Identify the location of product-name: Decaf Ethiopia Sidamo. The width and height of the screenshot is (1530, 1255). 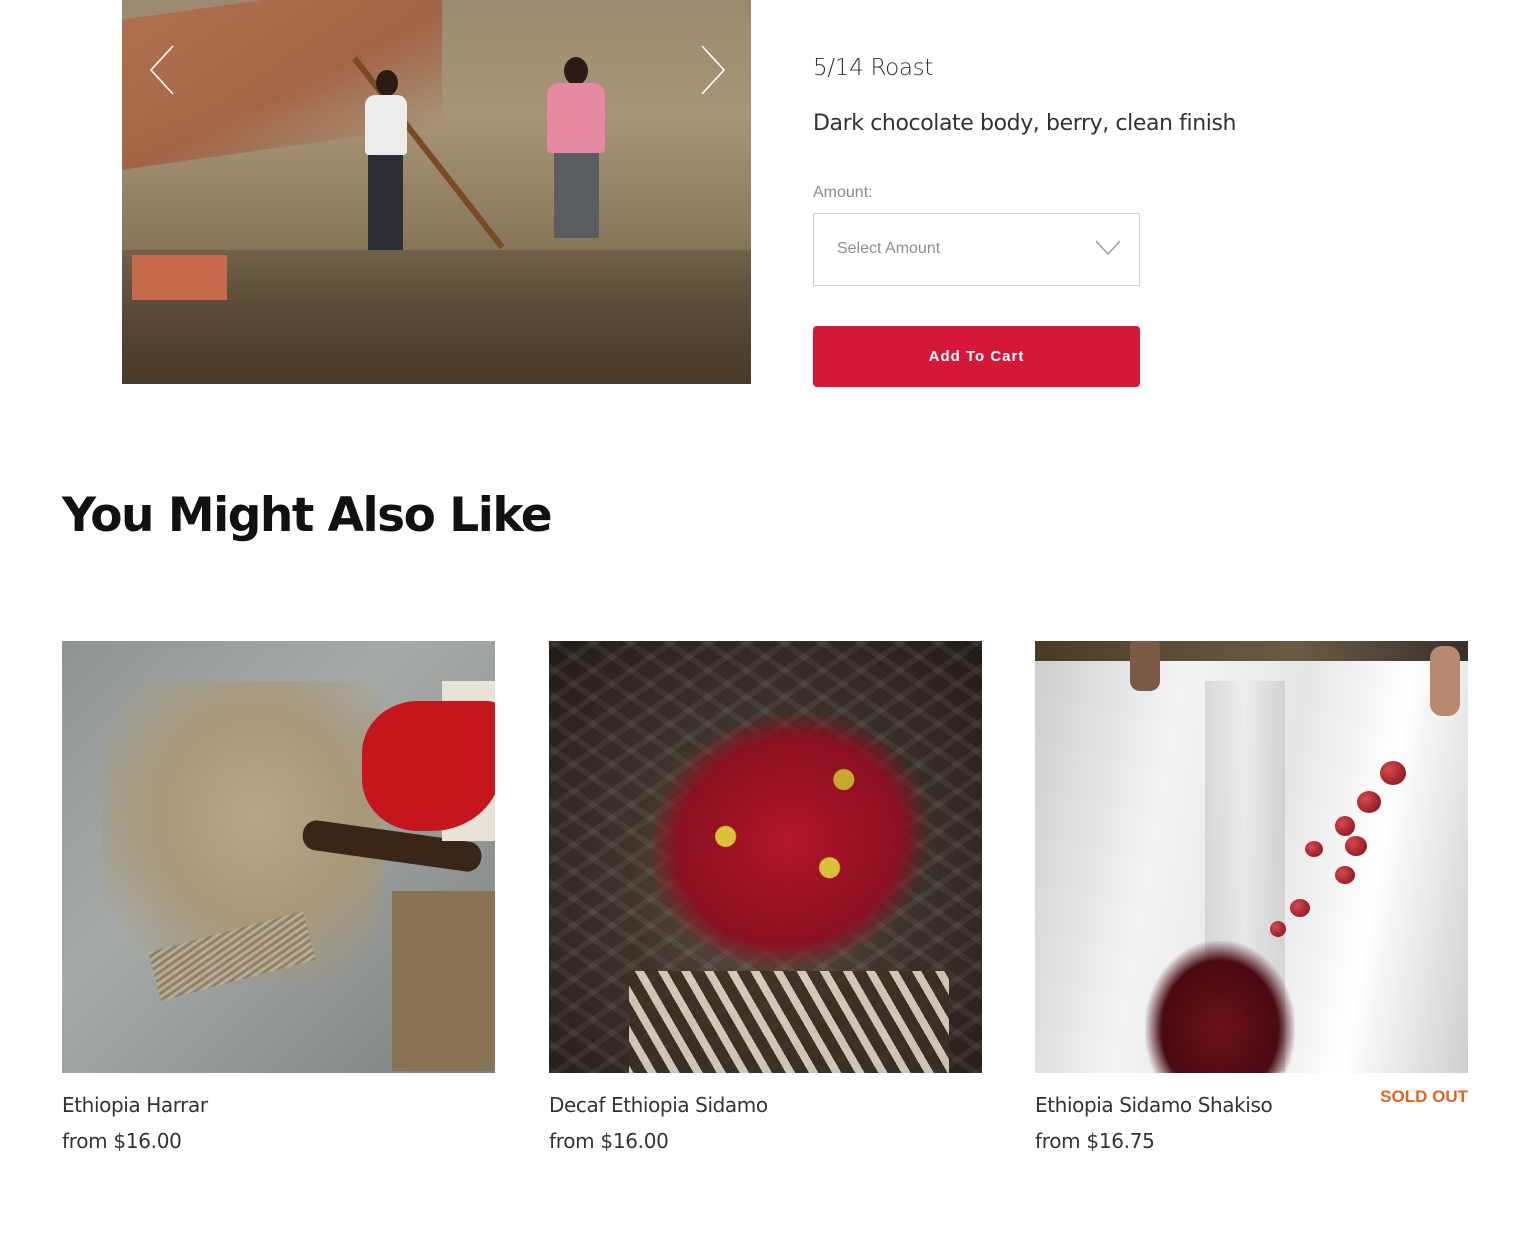
(658, 1105).